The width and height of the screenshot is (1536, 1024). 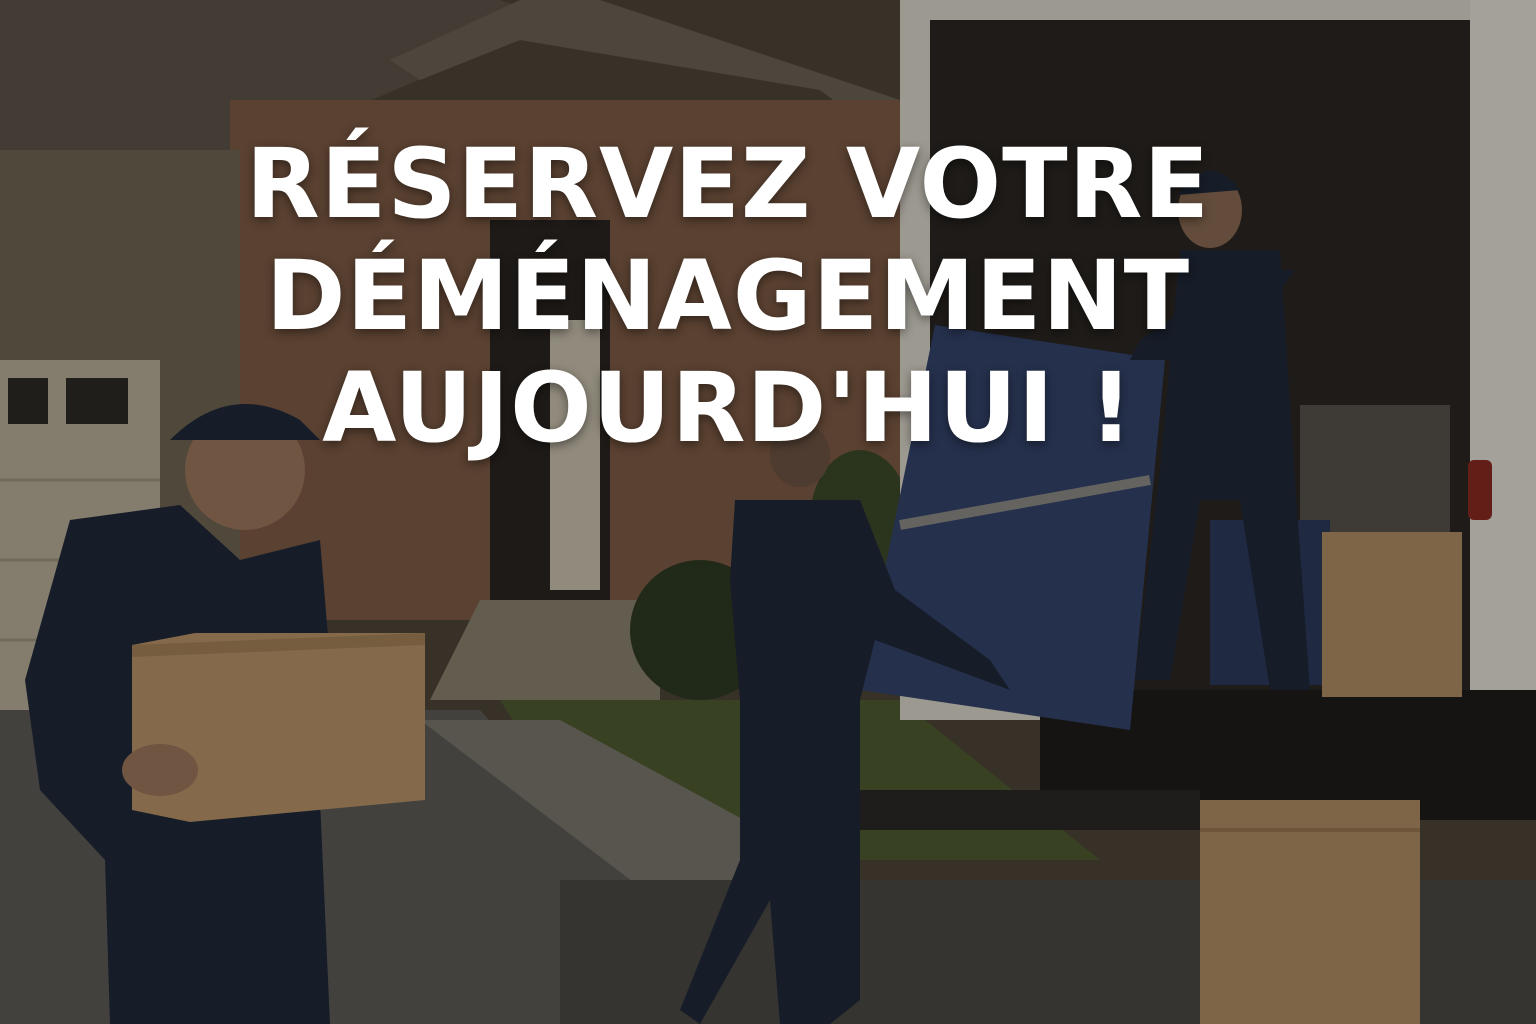 I want to click on headline-line-2: DÉMÉNAGEMENT, so click(x=728, y=296).